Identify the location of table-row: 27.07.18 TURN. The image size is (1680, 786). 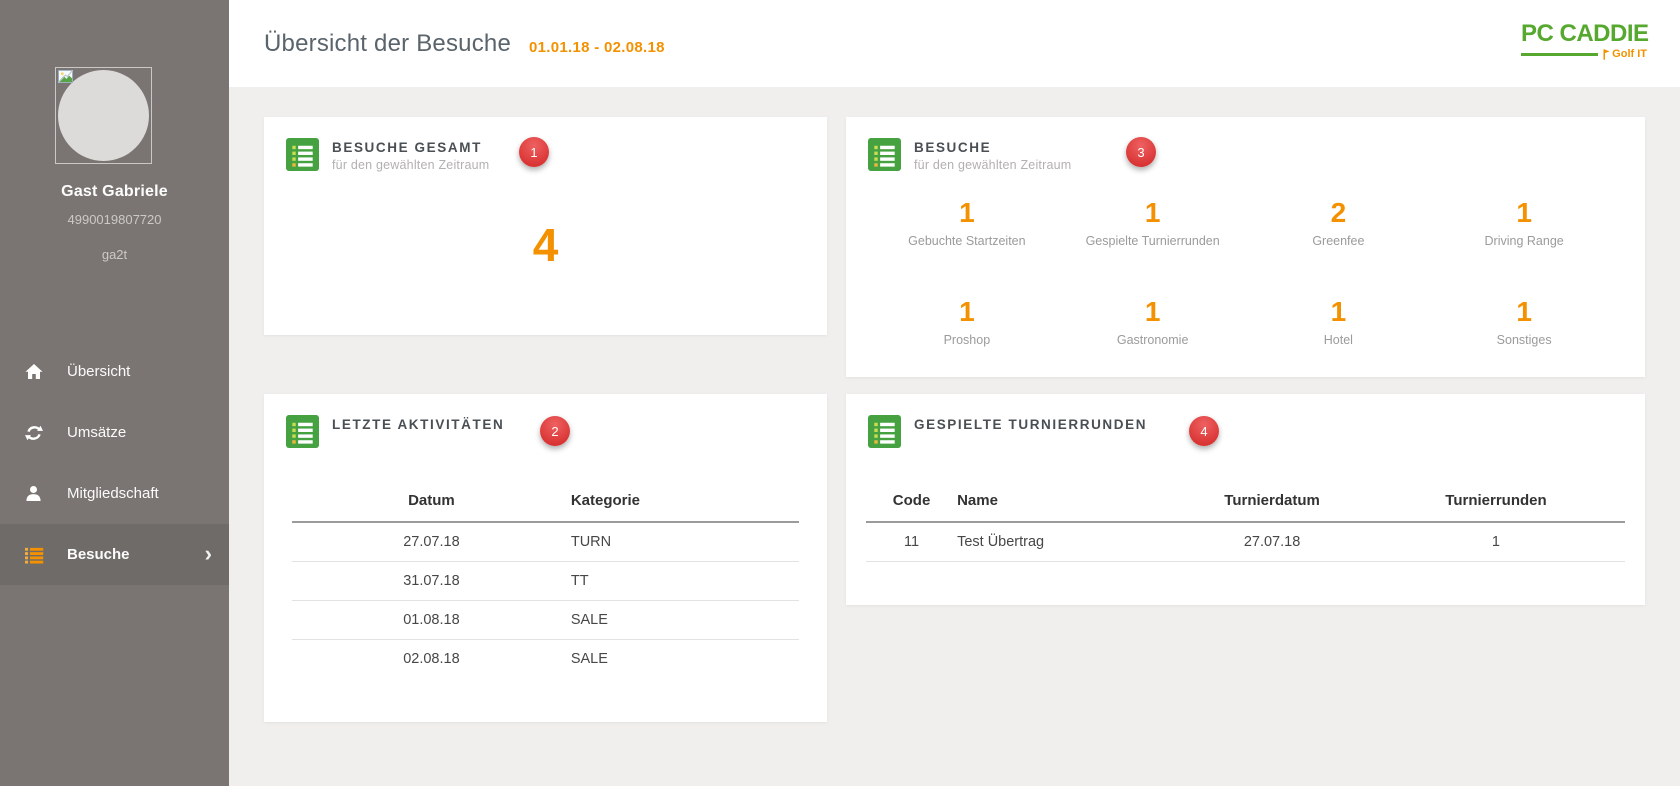
(545, 542).